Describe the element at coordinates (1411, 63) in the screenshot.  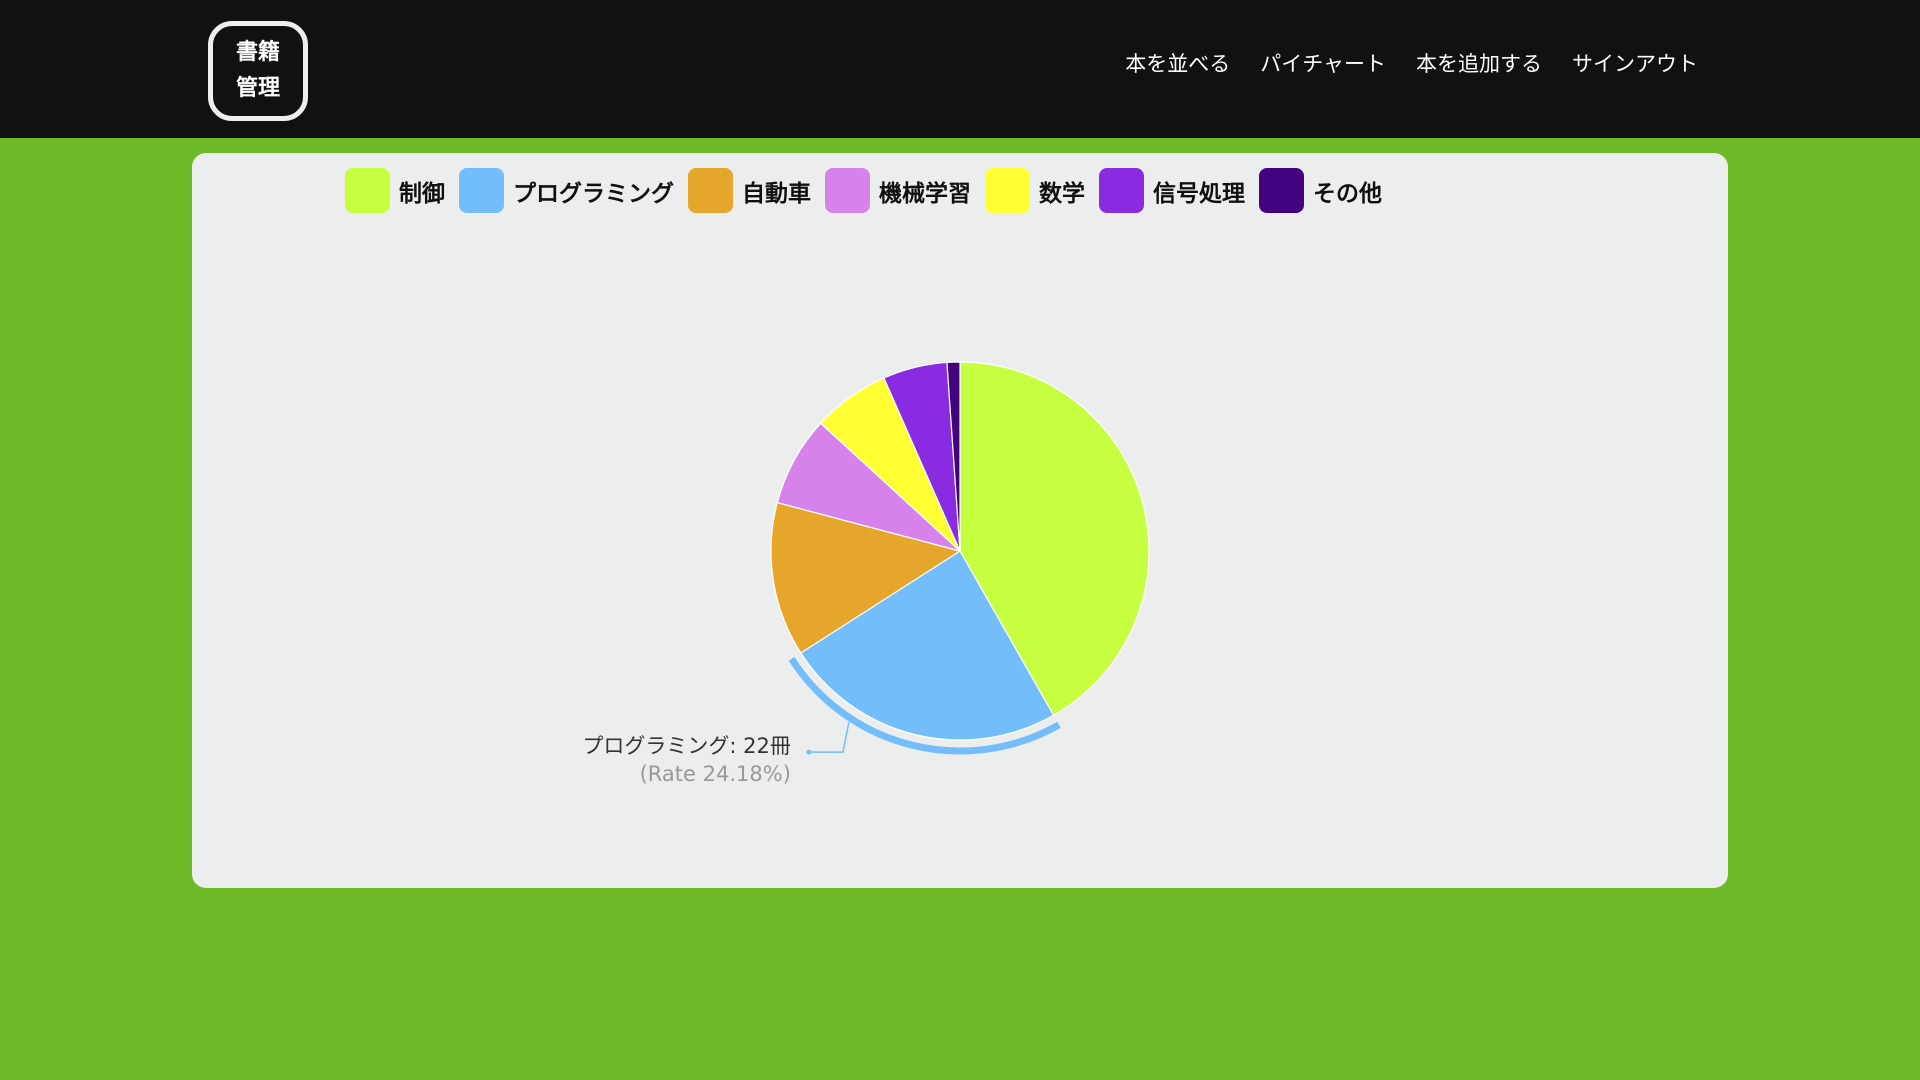
I see `main-nav: 本を並べる パイチャート 本を追加する サインアウト` at that location.